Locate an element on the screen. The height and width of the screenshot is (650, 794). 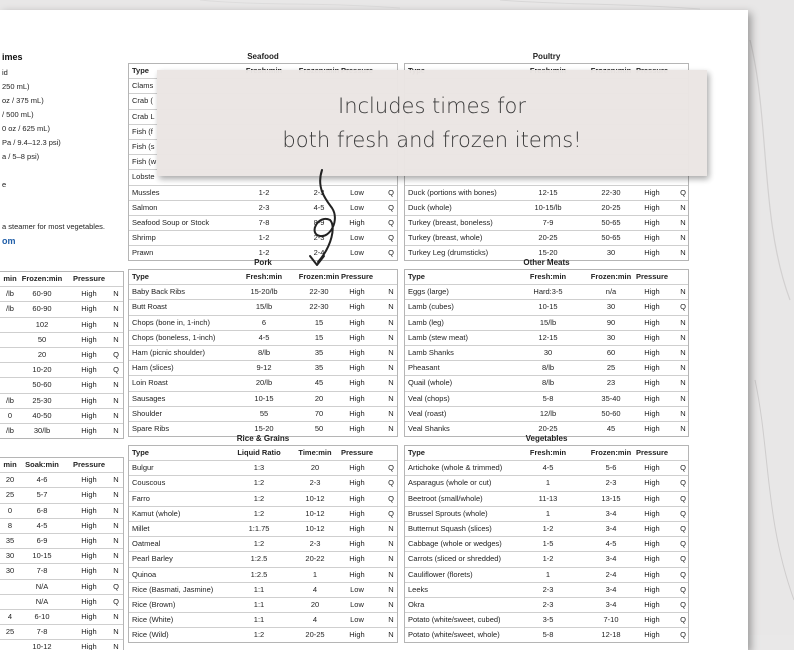
table-cell: Shoulder is located at coordinates (147, 413).